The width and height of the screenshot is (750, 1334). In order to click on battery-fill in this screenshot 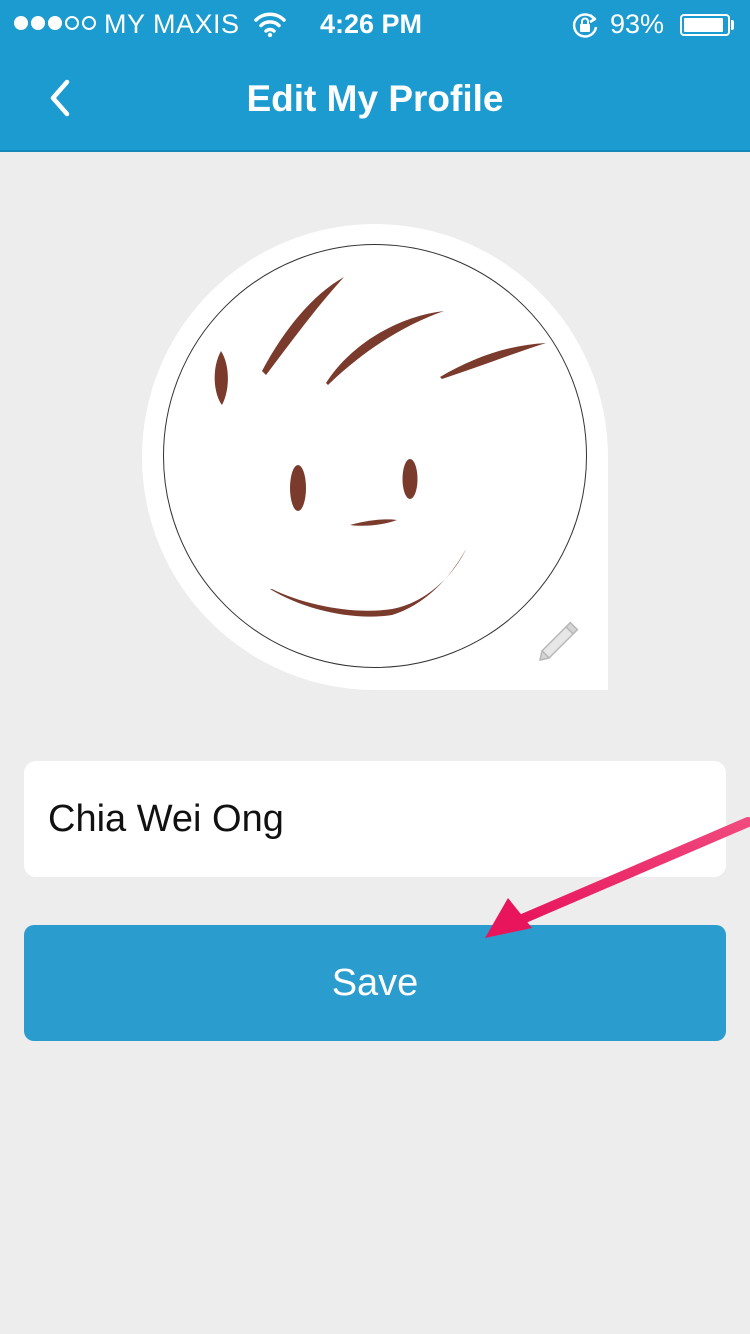, I will do `click(704, 25)`.